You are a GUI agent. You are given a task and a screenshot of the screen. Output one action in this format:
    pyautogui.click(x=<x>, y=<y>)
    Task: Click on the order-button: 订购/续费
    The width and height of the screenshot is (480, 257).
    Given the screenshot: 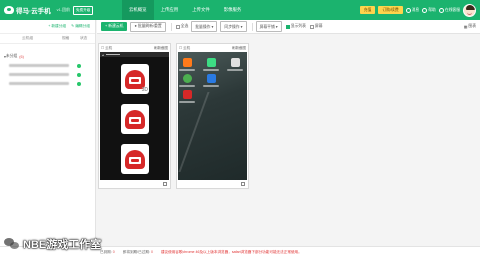 What is the action you would take?
    pyautogui.click(x=390, y=10)
    